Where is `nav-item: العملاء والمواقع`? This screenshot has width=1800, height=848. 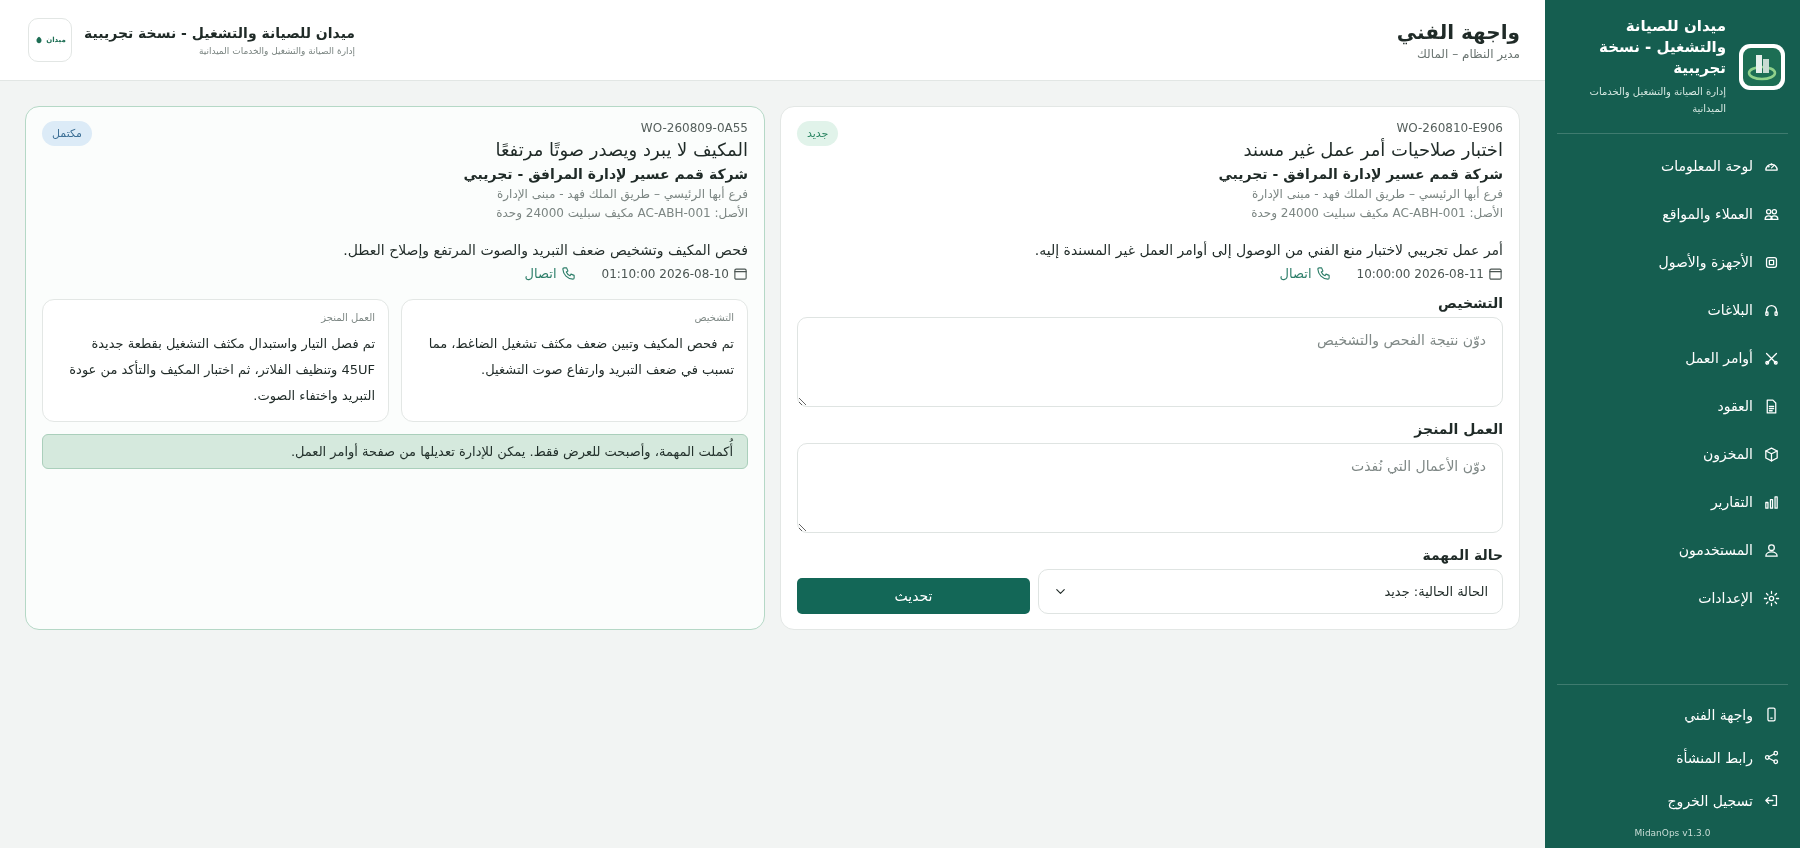
nav-item: العملاء والمواقع is located at coordinates (1672, 214).